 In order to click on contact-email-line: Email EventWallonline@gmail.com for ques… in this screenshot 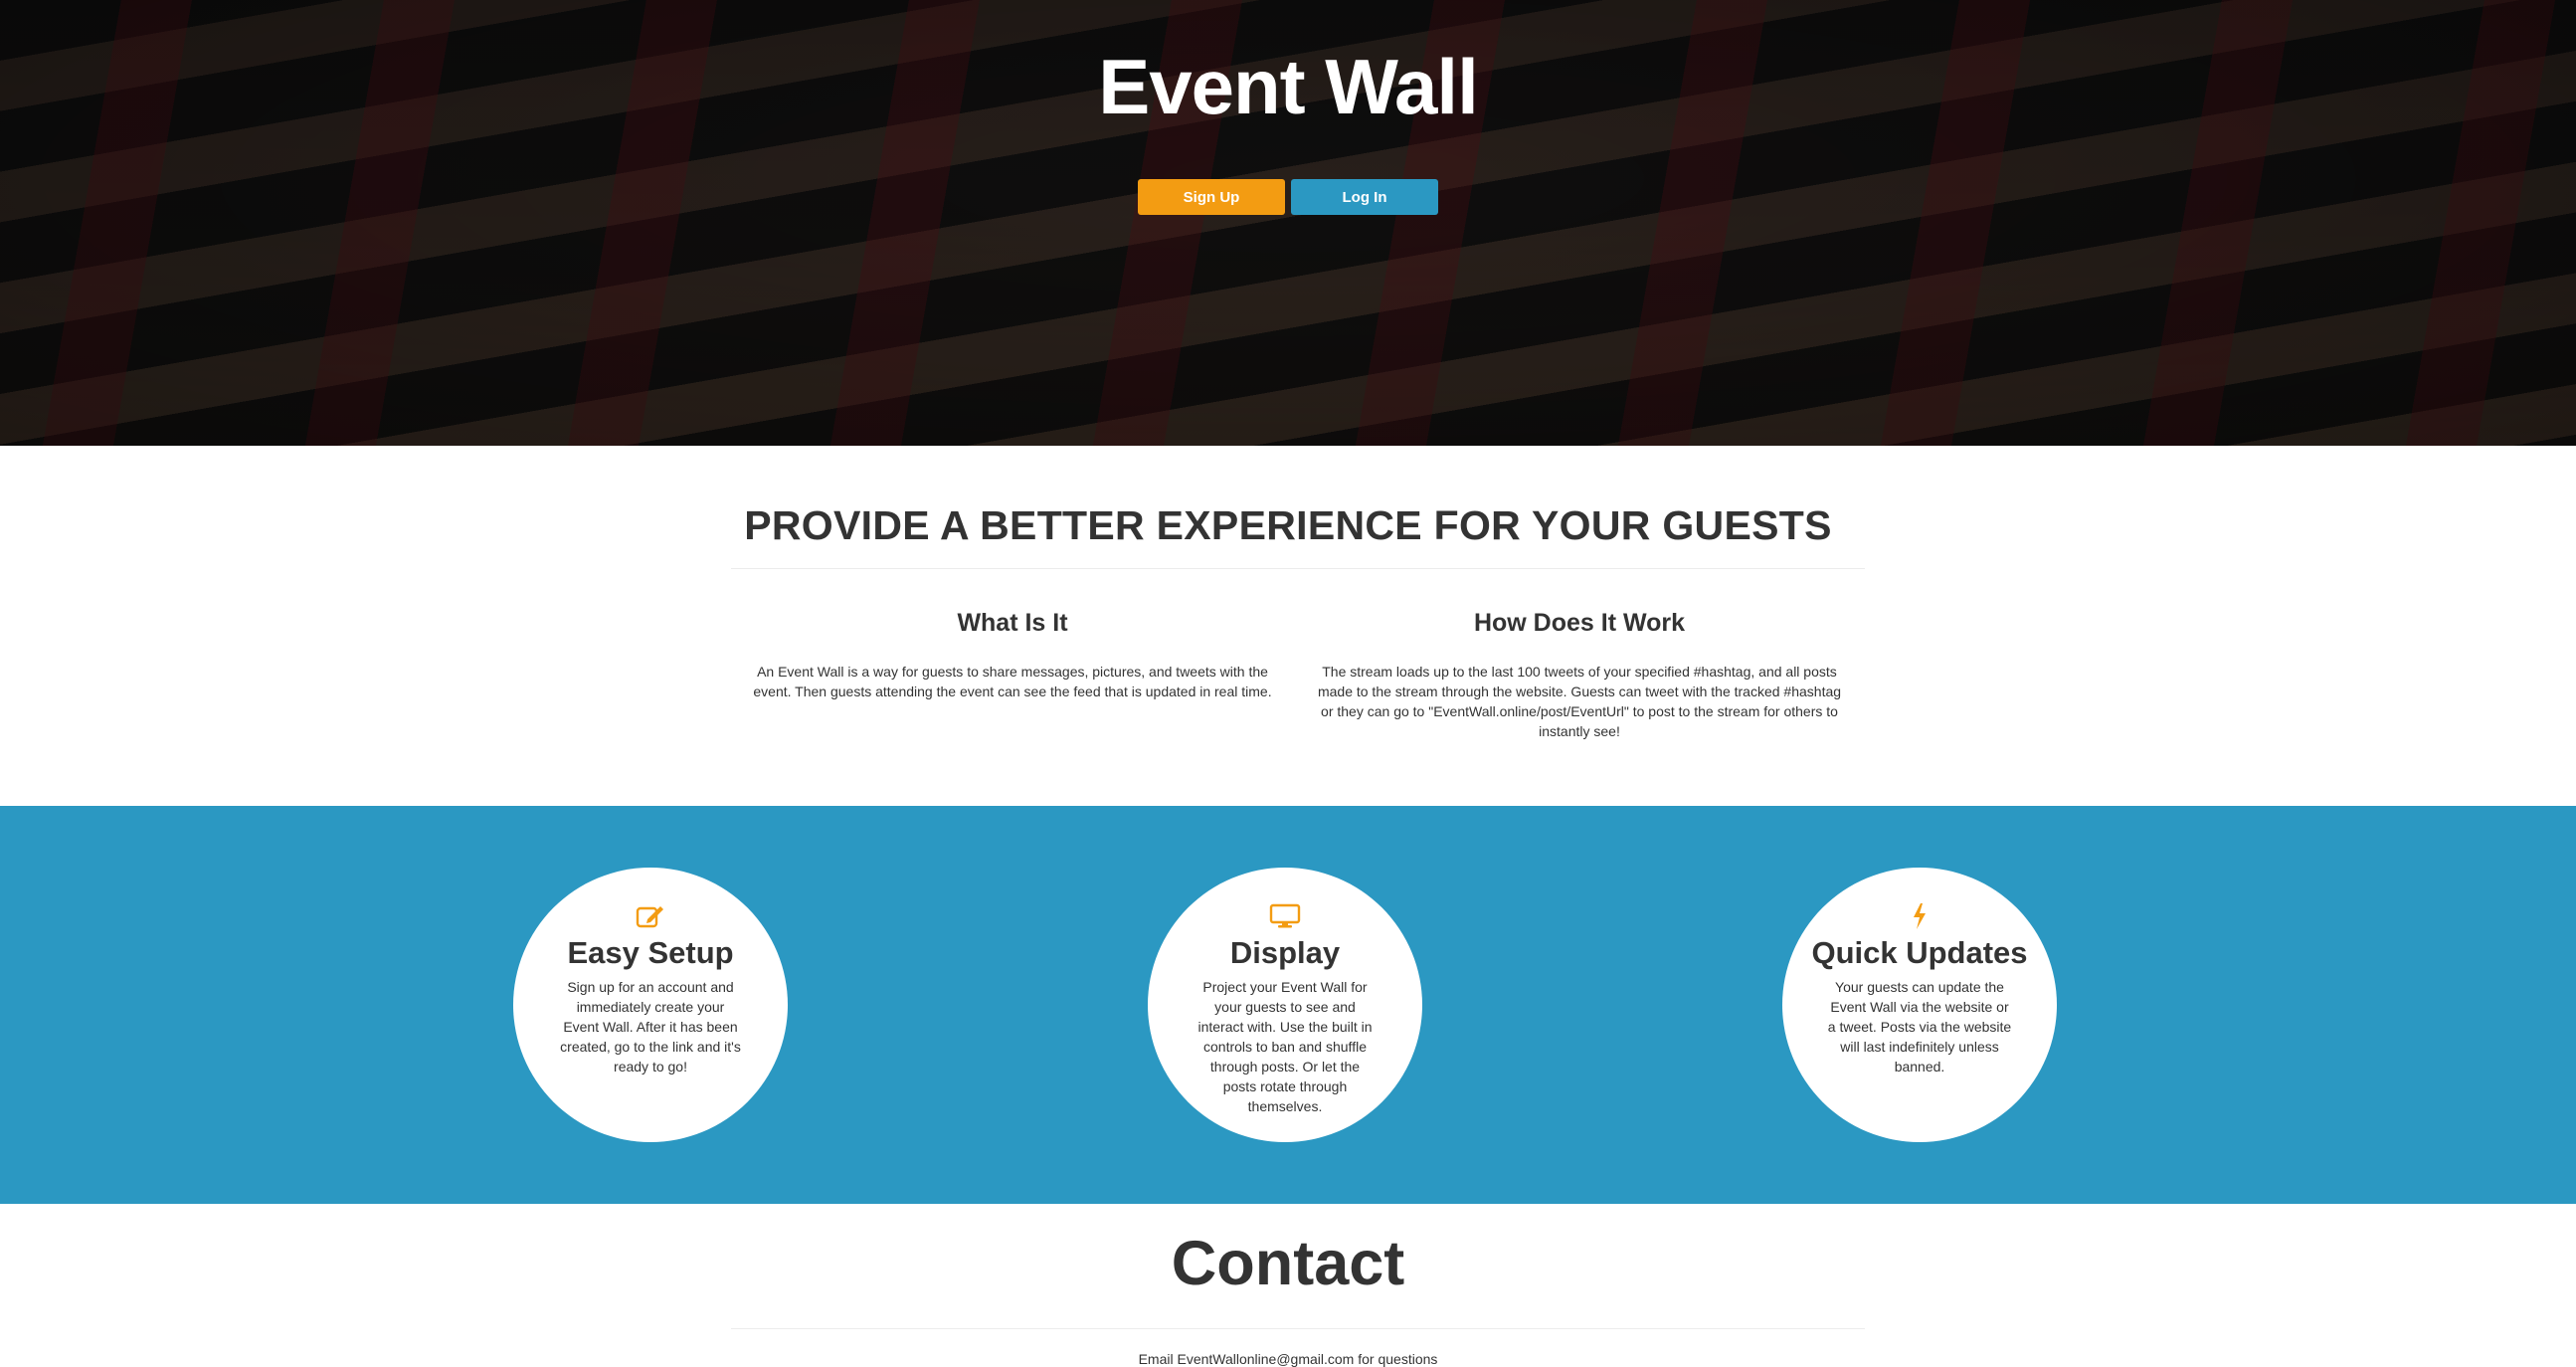, I will do `click(1288, 1359)`.